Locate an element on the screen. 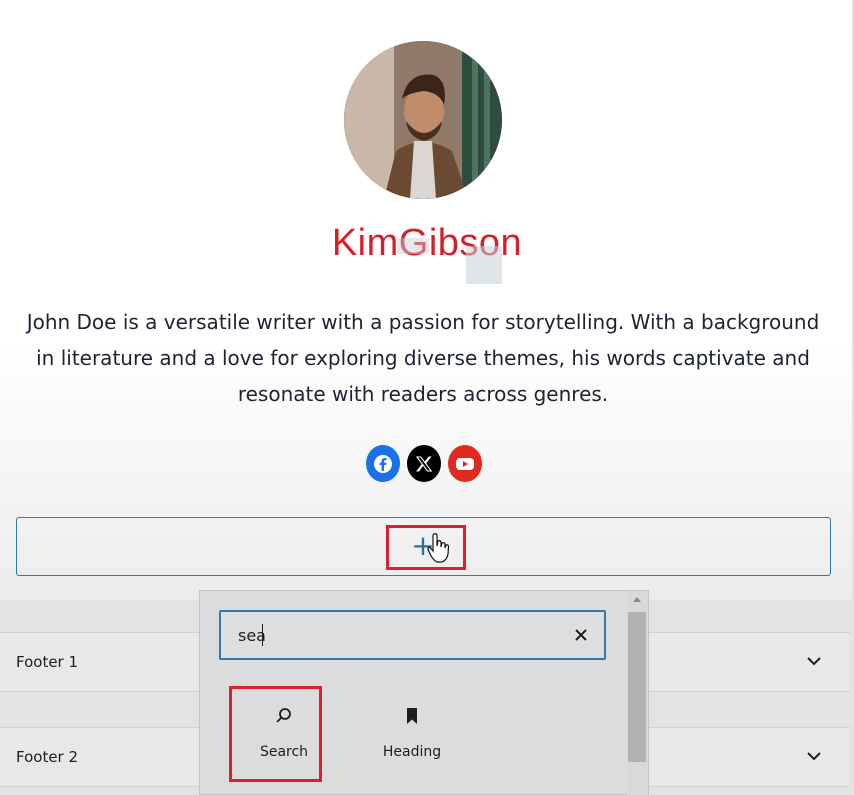  x-icon is located at coordinates (424, 463).